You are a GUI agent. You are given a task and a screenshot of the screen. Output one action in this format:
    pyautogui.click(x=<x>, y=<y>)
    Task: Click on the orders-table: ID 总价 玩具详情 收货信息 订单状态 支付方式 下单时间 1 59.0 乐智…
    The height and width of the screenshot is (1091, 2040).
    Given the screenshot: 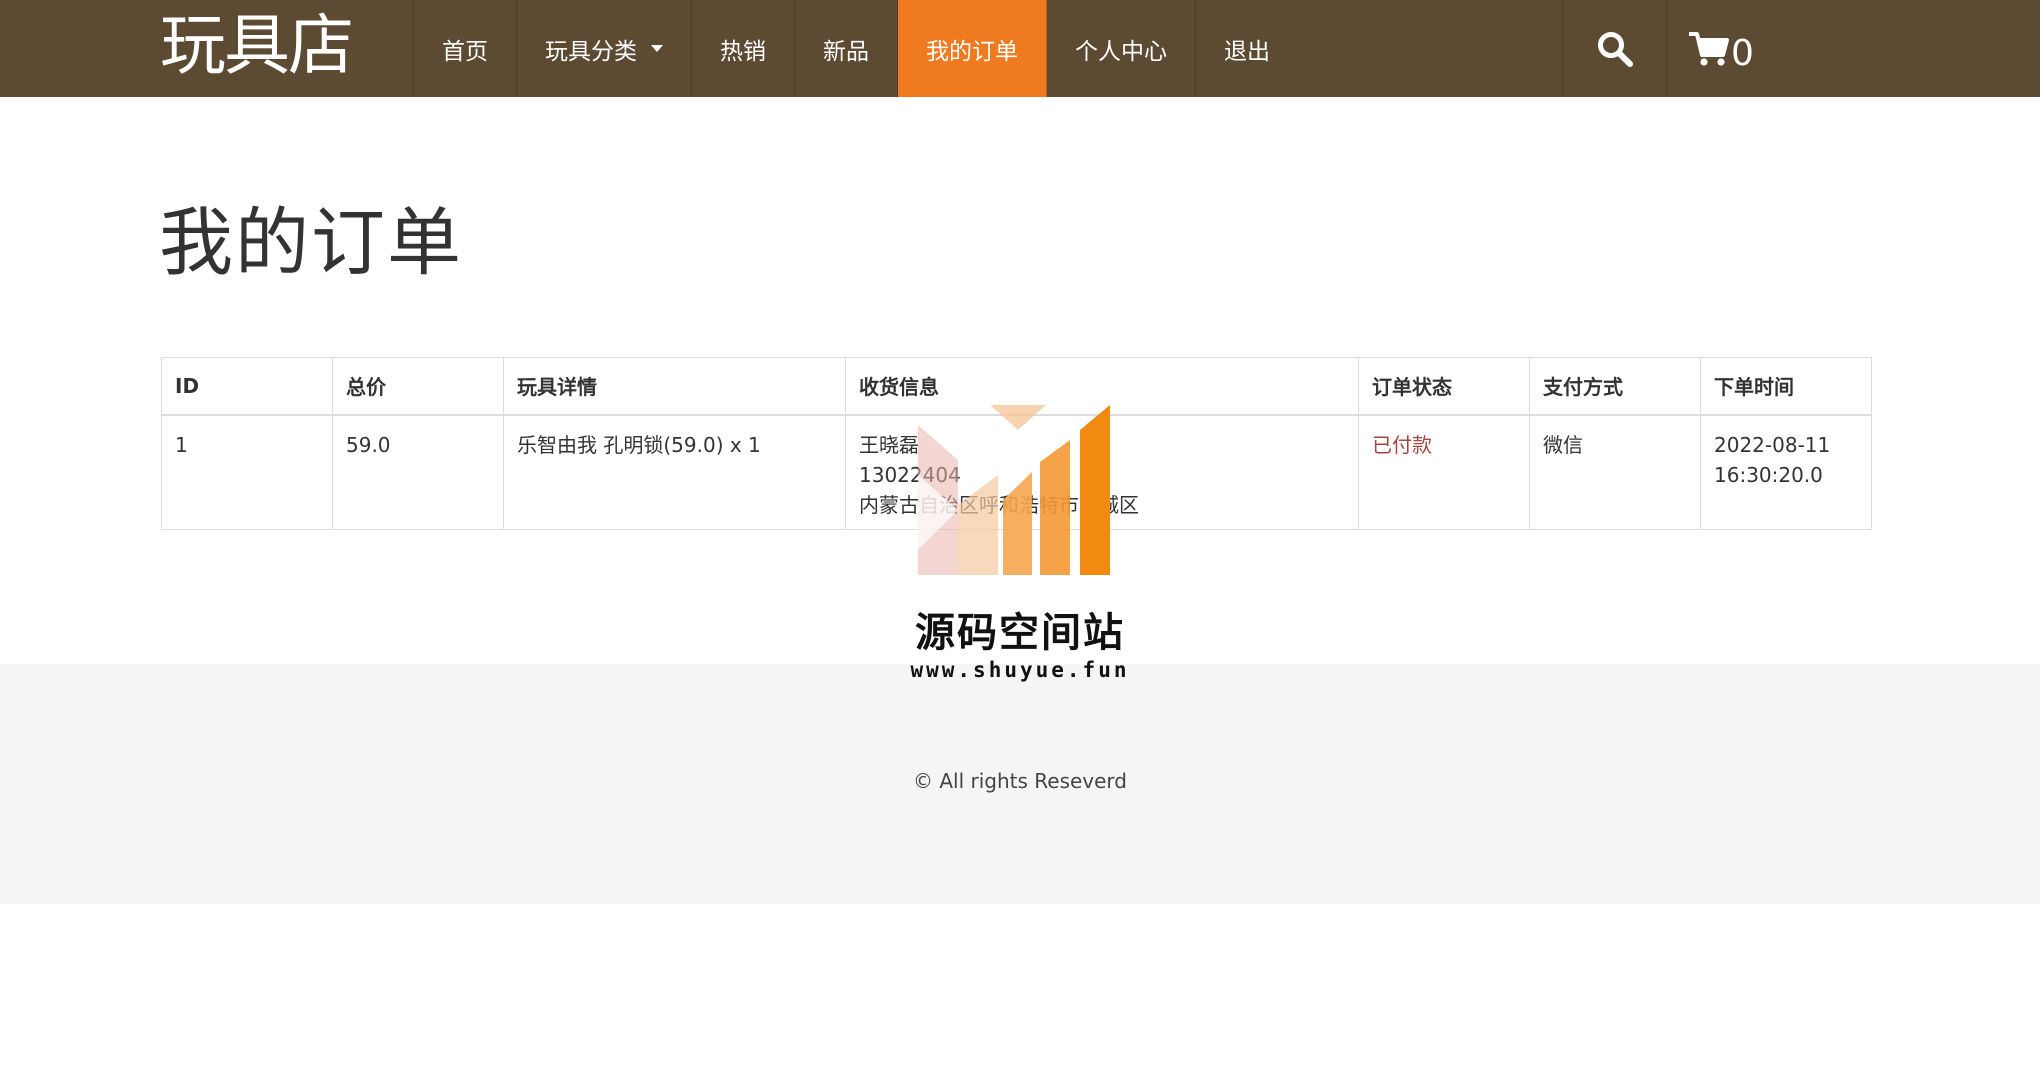 What is the action you would take?
    pyautogui.click(x=1016, y=443)
    